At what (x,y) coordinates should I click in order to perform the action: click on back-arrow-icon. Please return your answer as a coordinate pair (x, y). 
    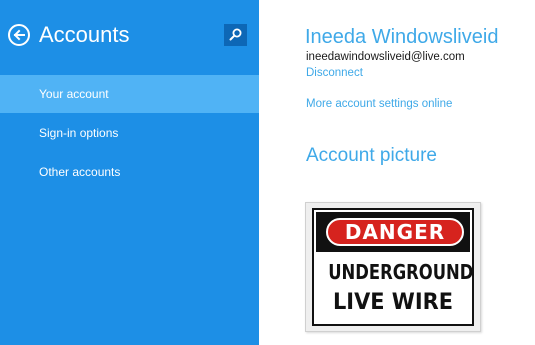
    Looking at the image, I should click on (19, 35).